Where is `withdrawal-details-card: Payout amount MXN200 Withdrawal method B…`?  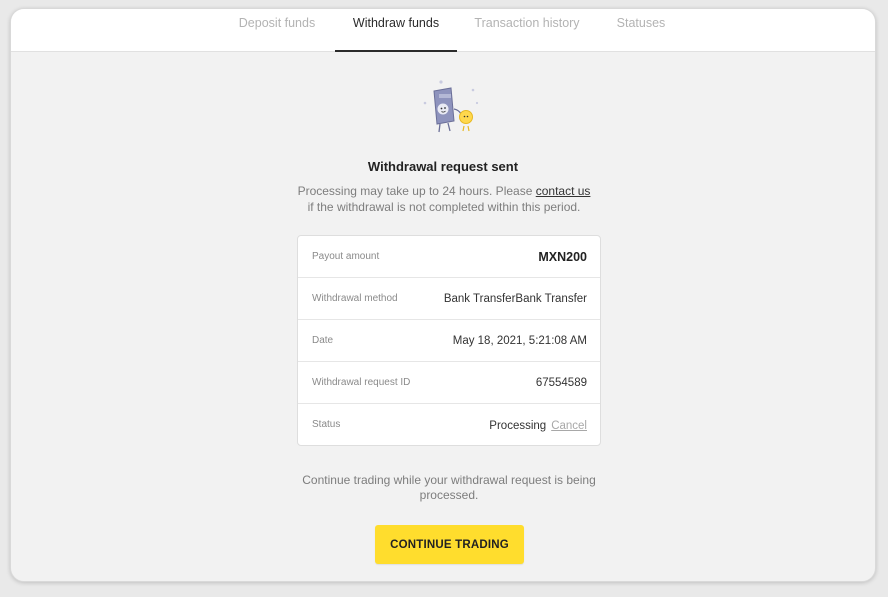 withdrawal-details-card: Payout amount MXN200 Withdrawal method B… is located at coordinates (449, 340).